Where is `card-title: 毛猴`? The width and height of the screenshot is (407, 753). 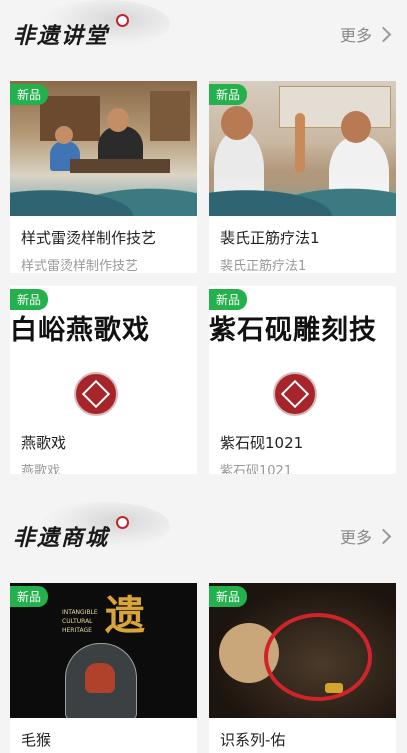 card-title: 毛猴 is located at coordinates (36, 740).